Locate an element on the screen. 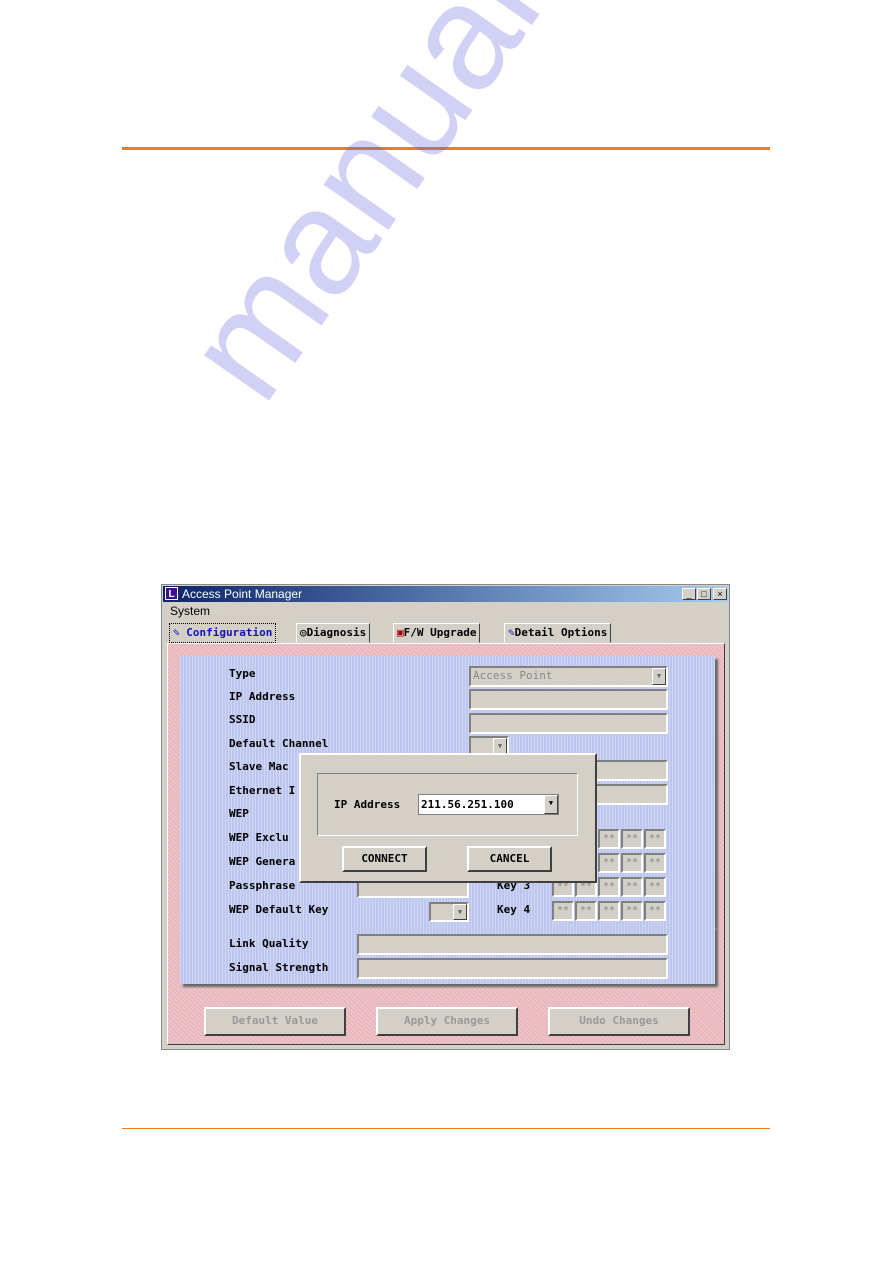 The height and width of the screenshot is (1263, 893). connect-button: CONNECT is located at coordinates (384, 859).